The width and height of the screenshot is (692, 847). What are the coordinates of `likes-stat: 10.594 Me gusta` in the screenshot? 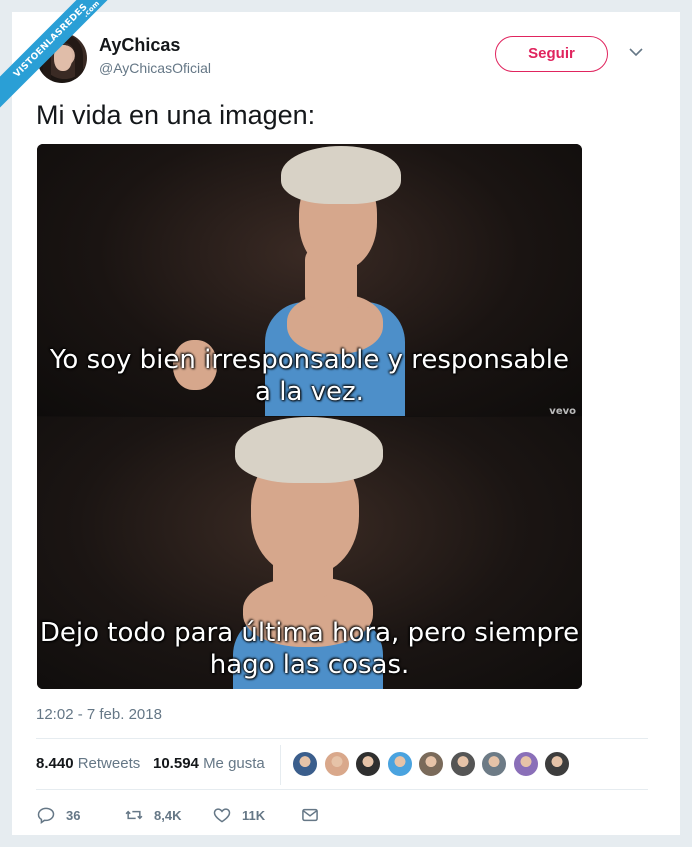 It's located at (209, 763).